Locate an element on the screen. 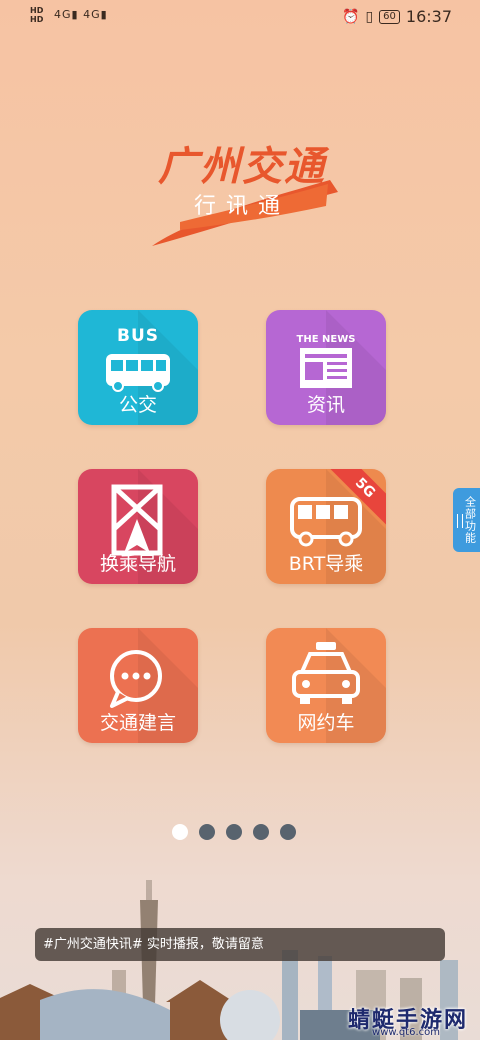 This screenshot has height=1040, width=480. vibrate-icon: ▯ is located at coordinates (369, 16).